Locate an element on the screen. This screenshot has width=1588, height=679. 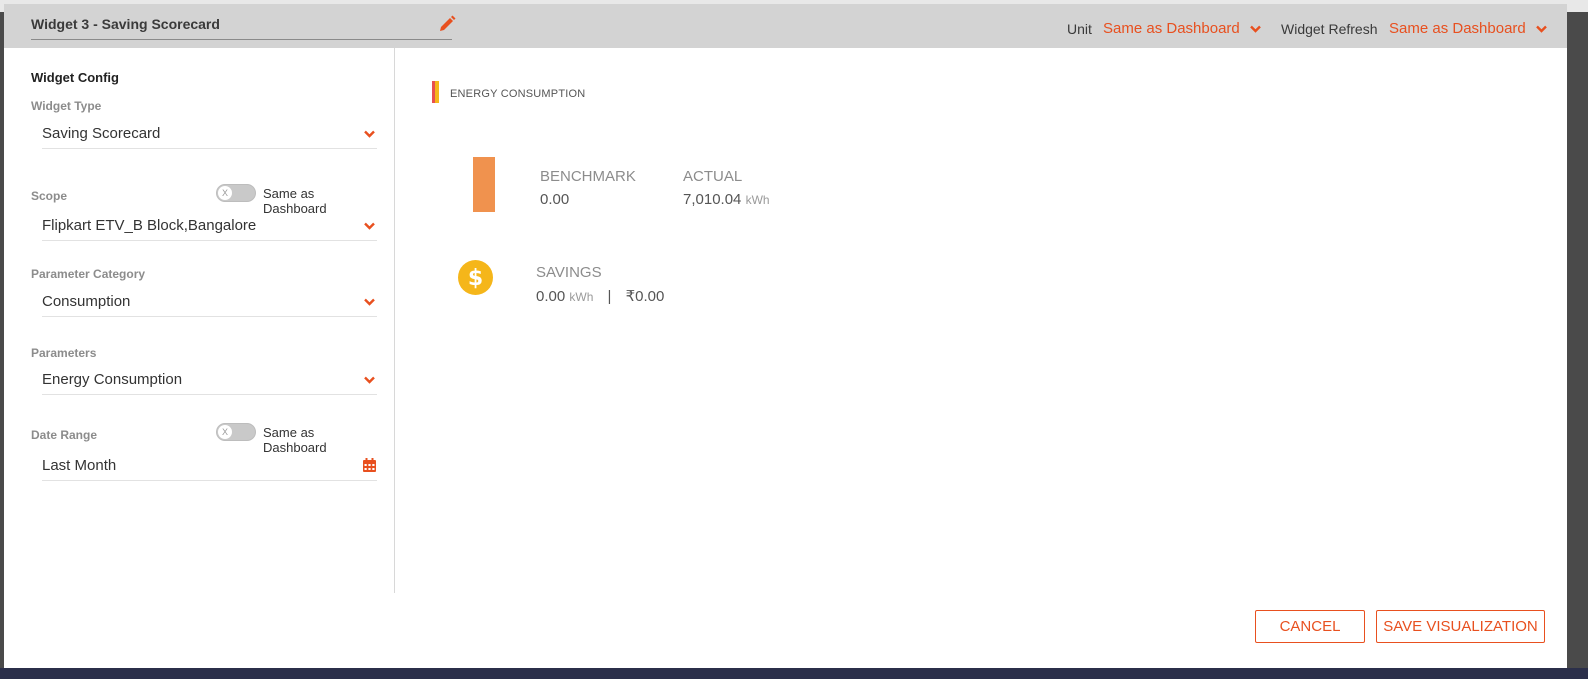
toggle-label: Same as Dashboard is located at coordinates (295, 440).